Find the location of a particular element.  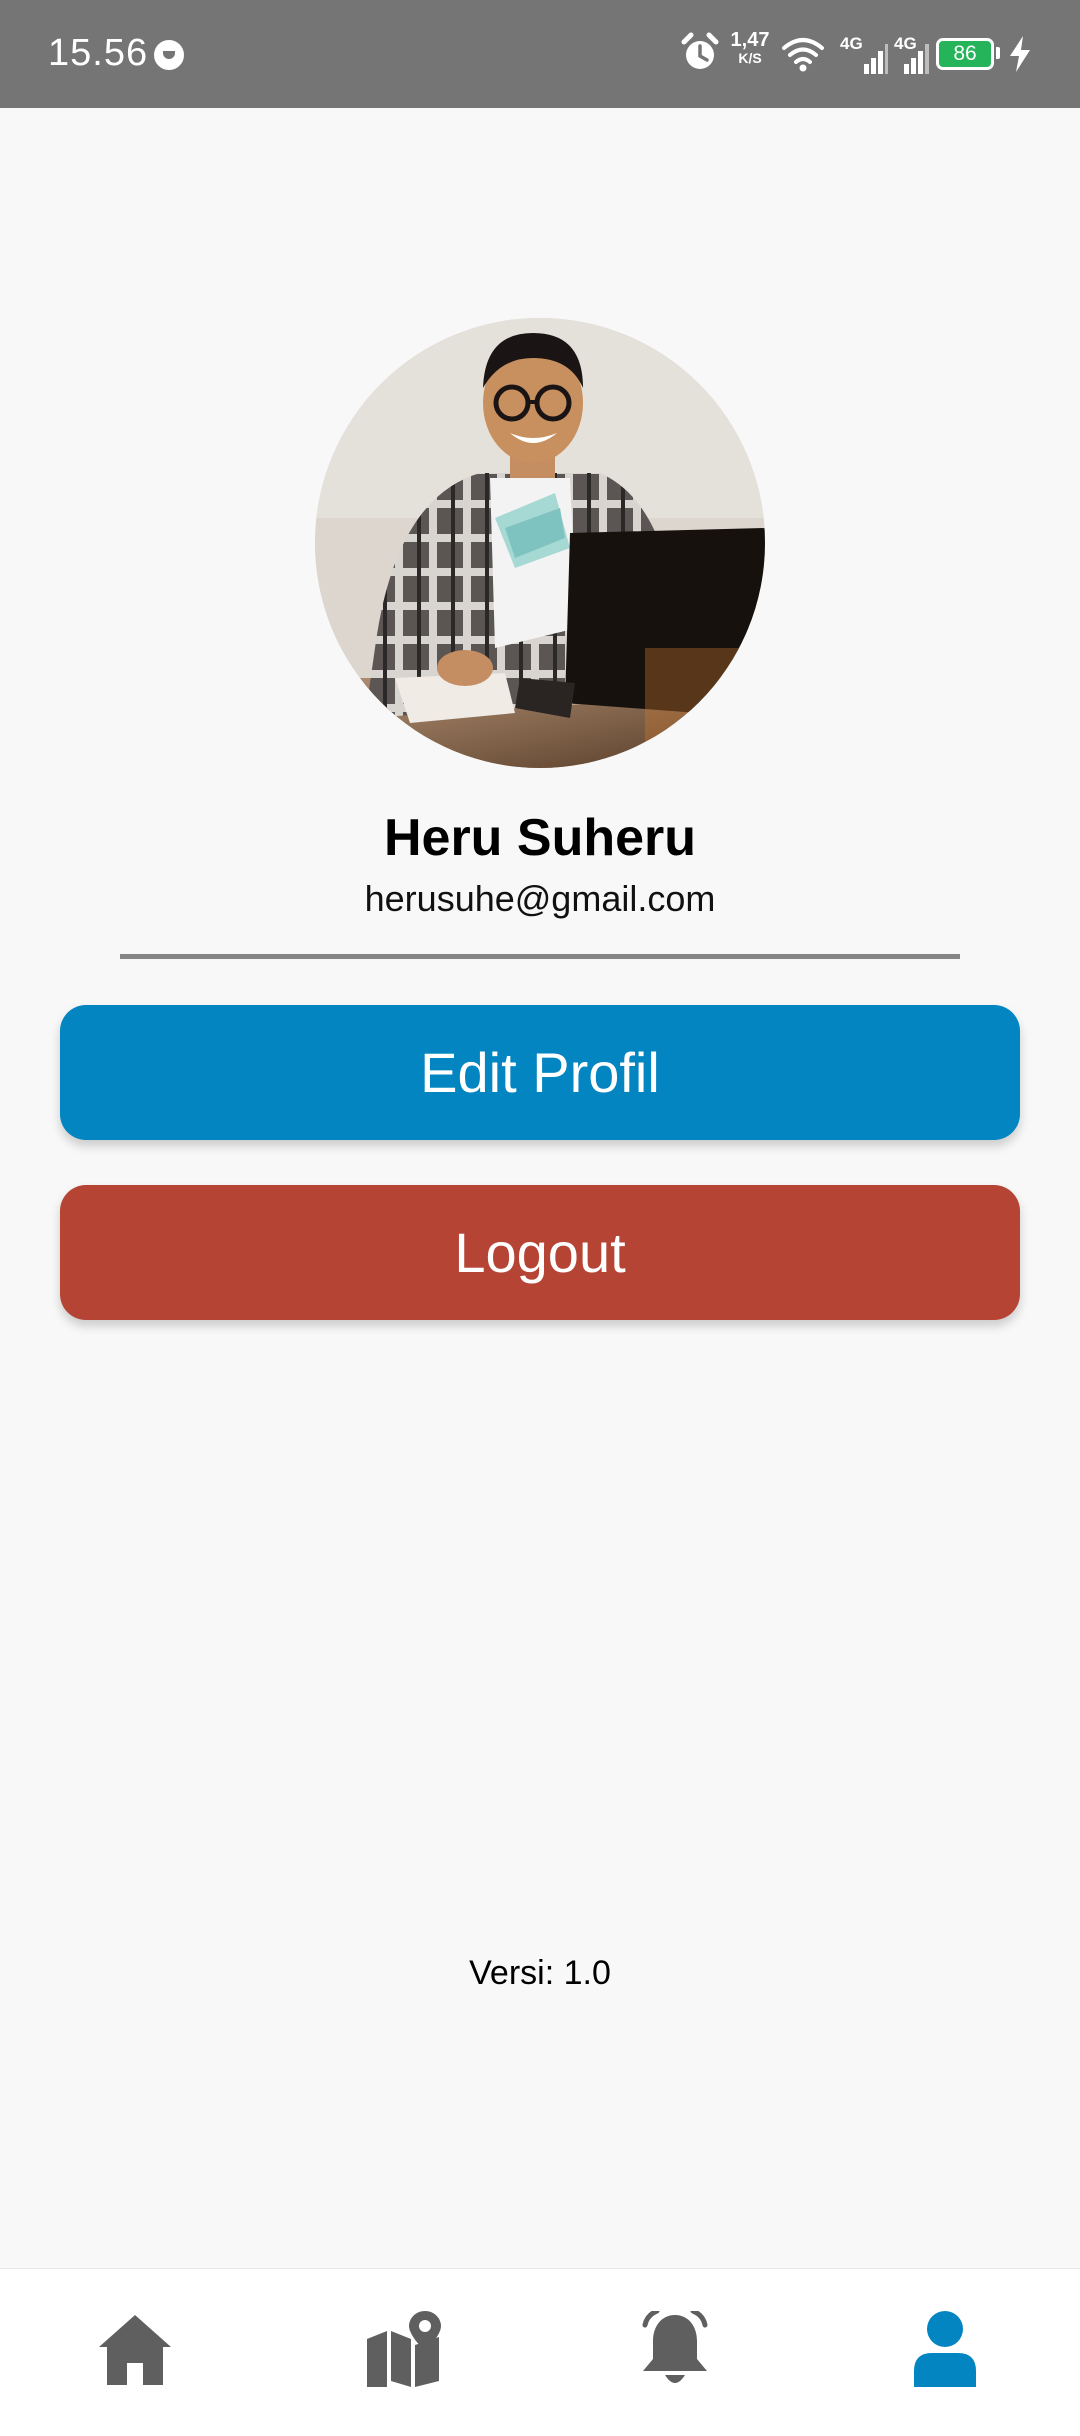

nav-profile is located at coordinates (945, 2349).